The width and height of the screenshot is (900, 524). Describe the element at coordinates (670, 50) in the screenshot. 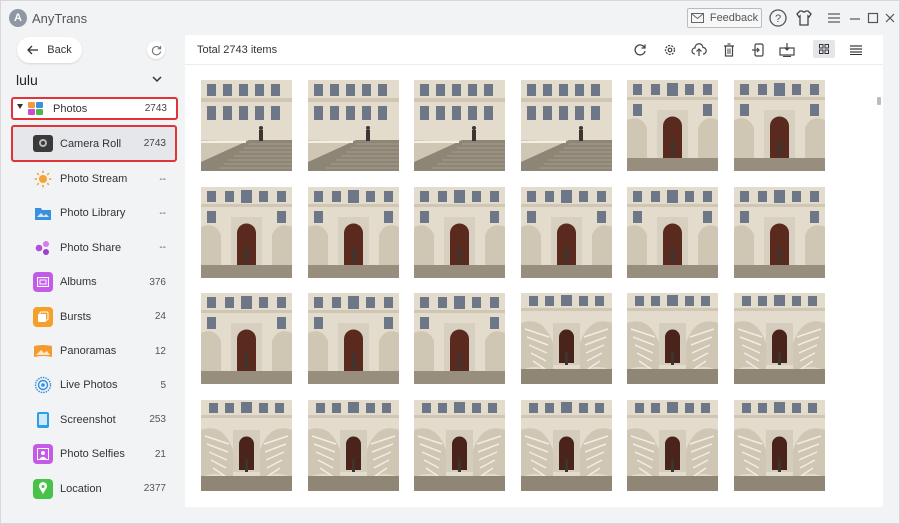

I see `settings-icon` at that location.